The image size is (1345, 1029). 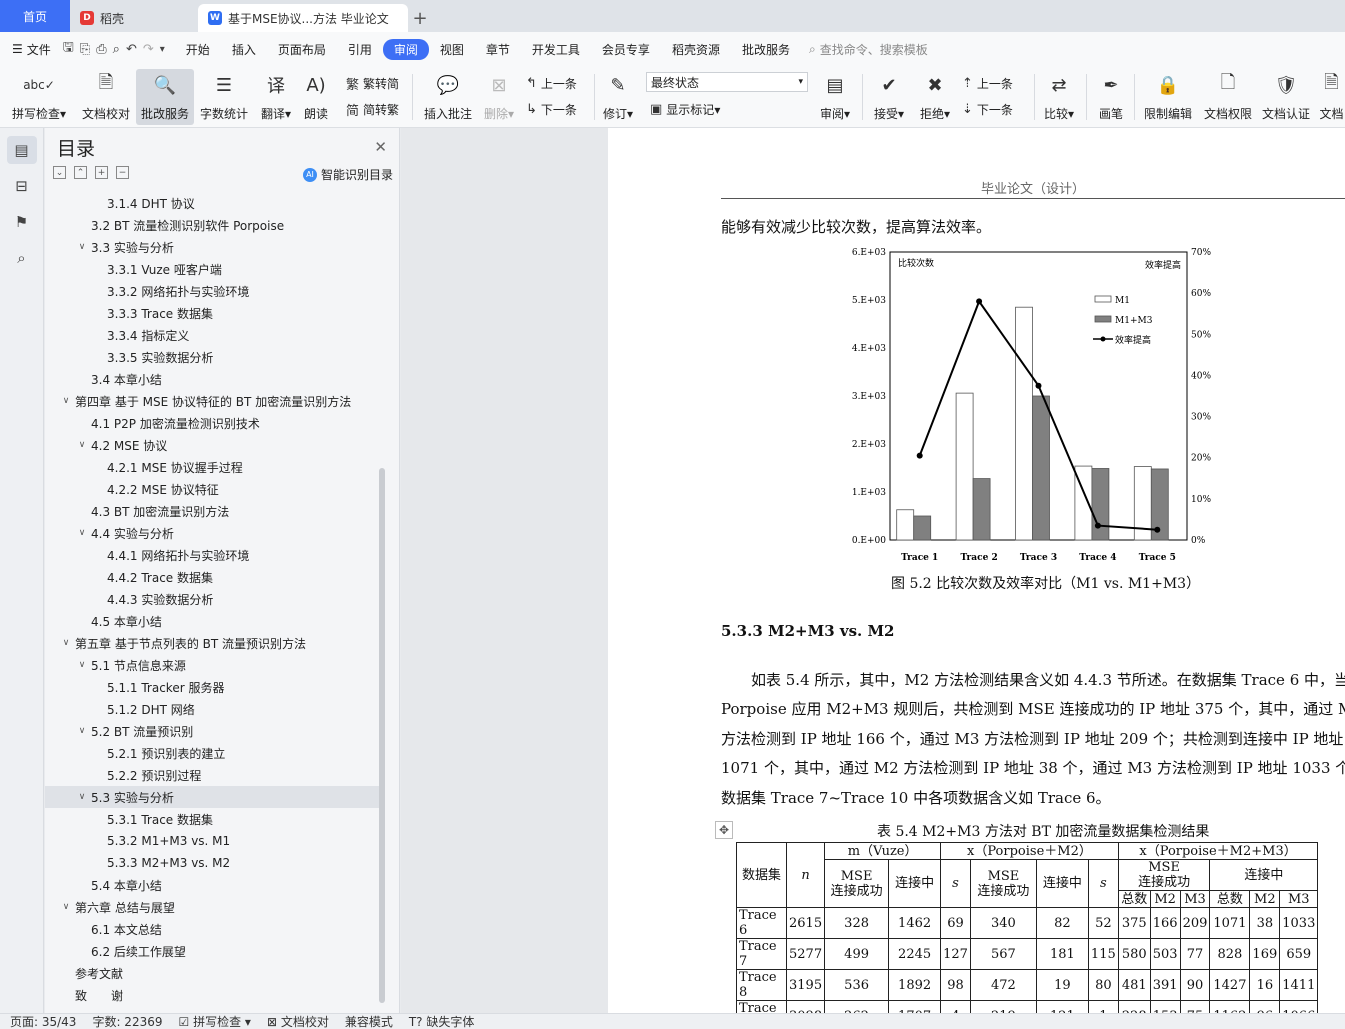 What do you see at coordinates (935, 97) in the screenshot?
I see `reject-button: ✖ 拒绝▾` at bounding box center [935, 97].